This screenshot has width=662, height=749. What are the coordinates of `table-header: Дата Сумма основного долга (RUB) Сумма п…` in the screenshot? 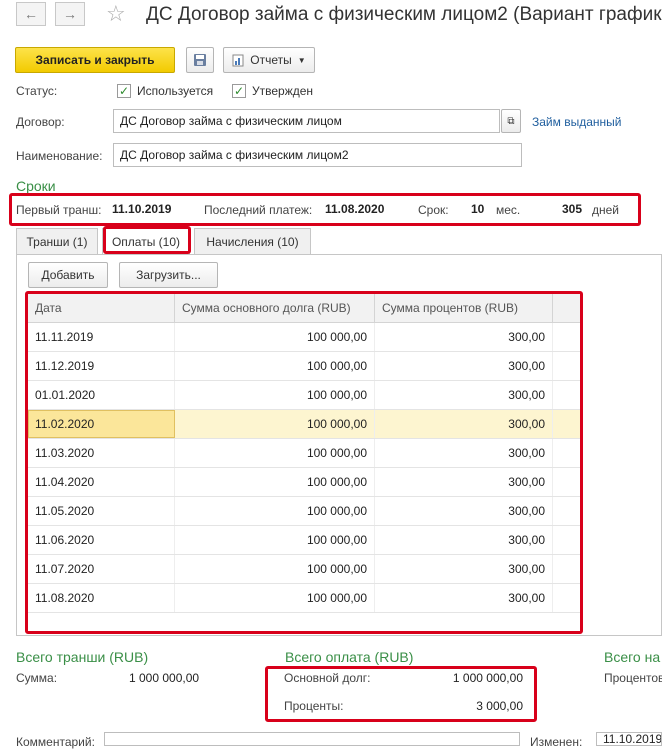 It's located at (304, 308).